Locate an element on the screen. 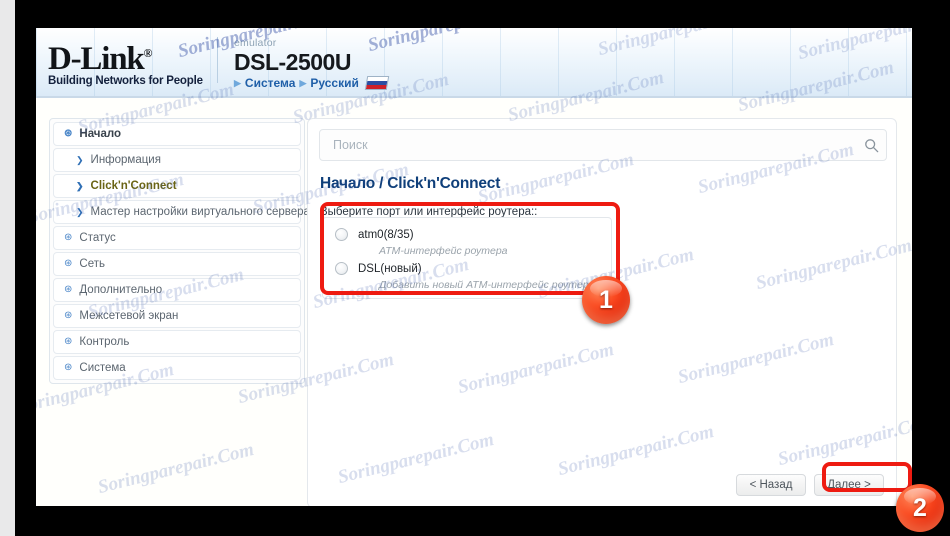 The image size is (950, 536). sidebar-item-label: Дополнительно is located at coordinates (121, 290).